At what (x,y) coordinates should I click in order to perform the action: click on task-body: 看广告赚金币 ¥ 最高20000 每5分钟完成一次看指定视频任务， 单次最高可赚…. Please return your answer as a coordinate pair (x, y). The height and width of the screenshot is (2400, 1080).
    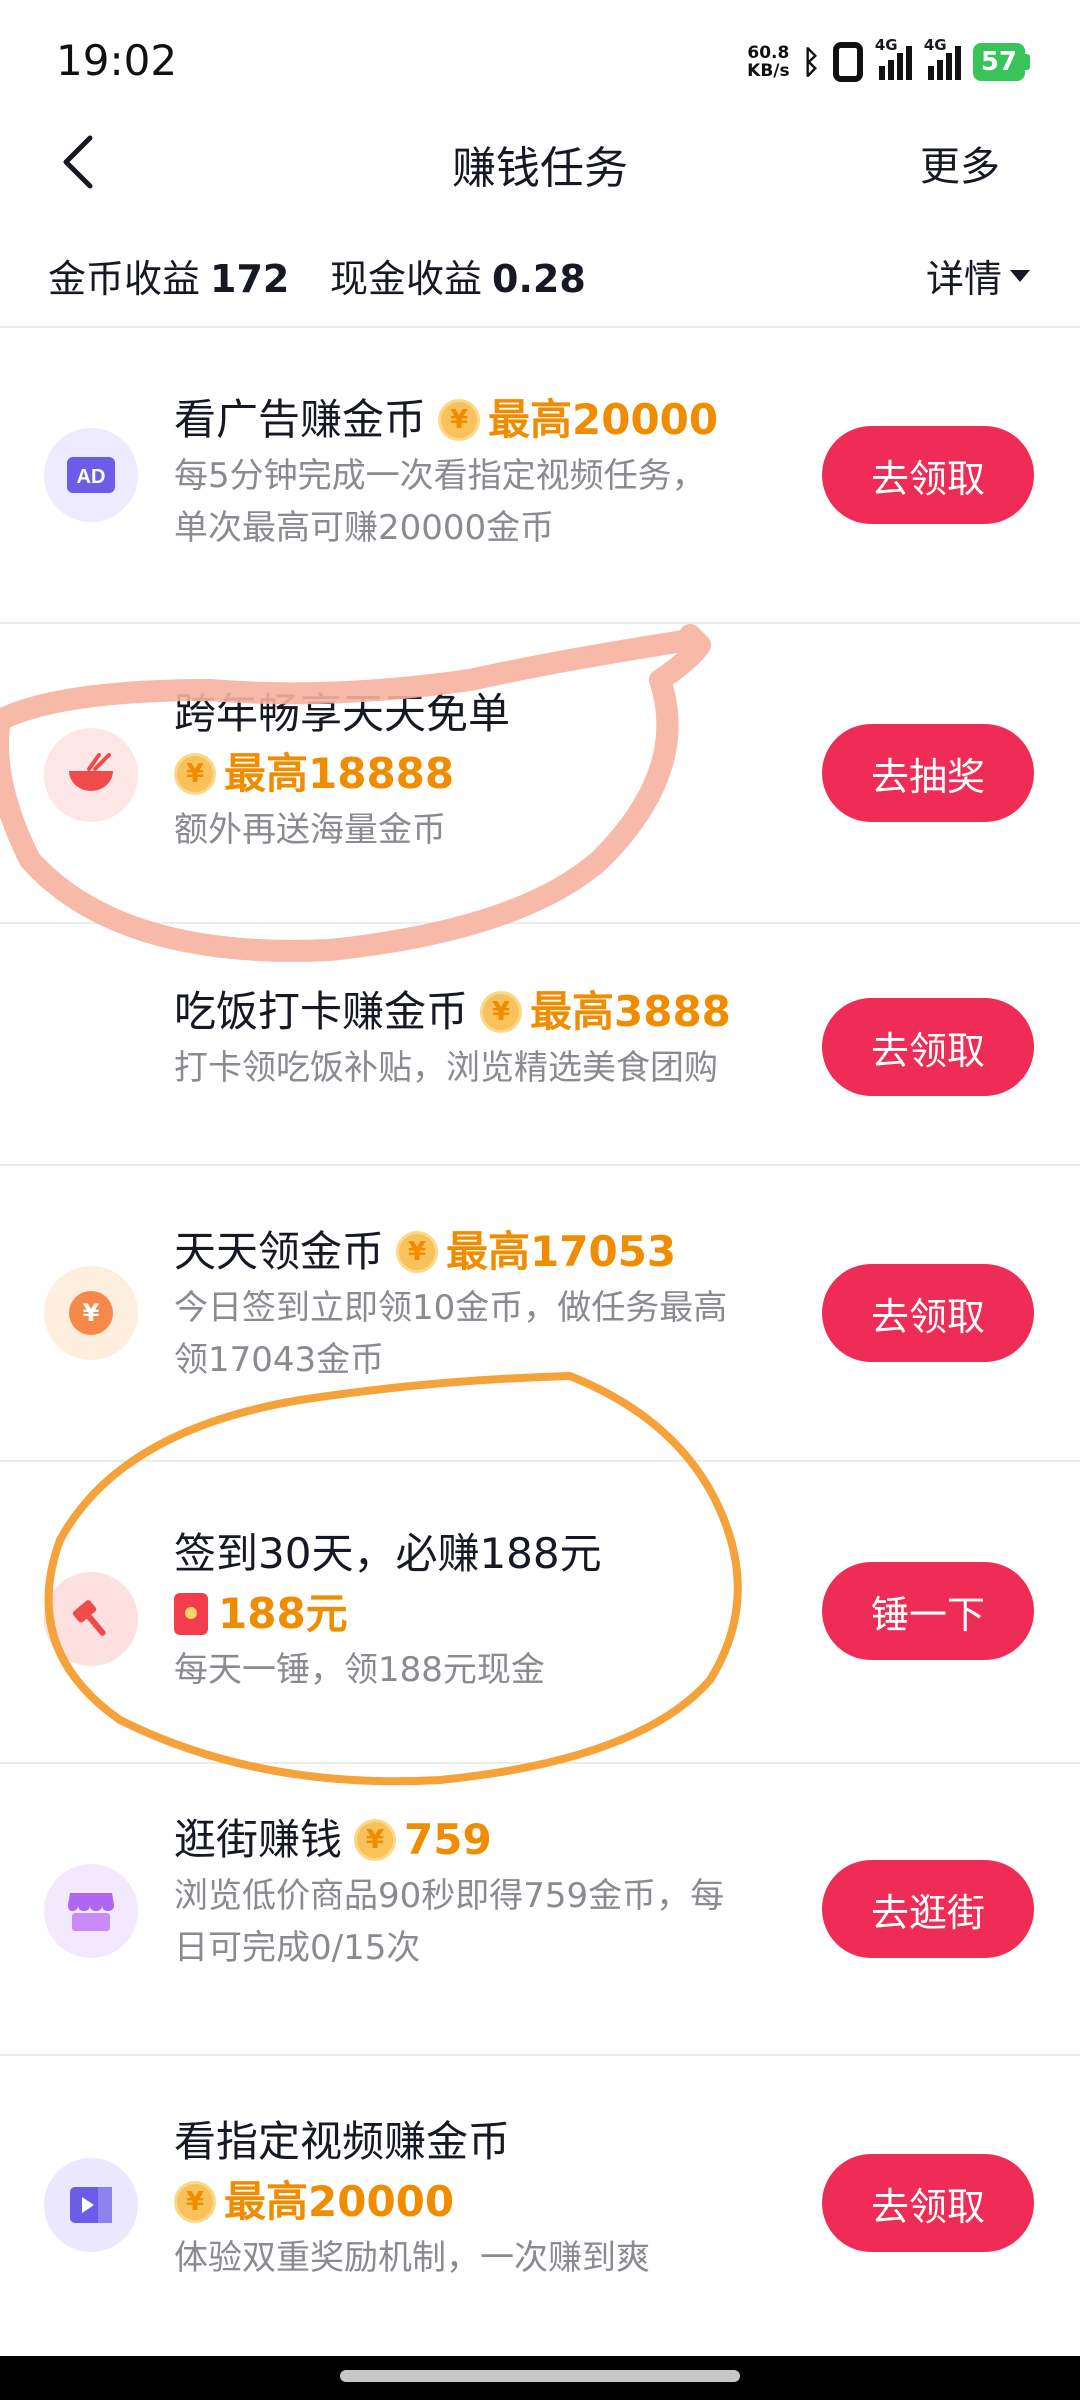
    Looking at the image, I should click on (487, 472).